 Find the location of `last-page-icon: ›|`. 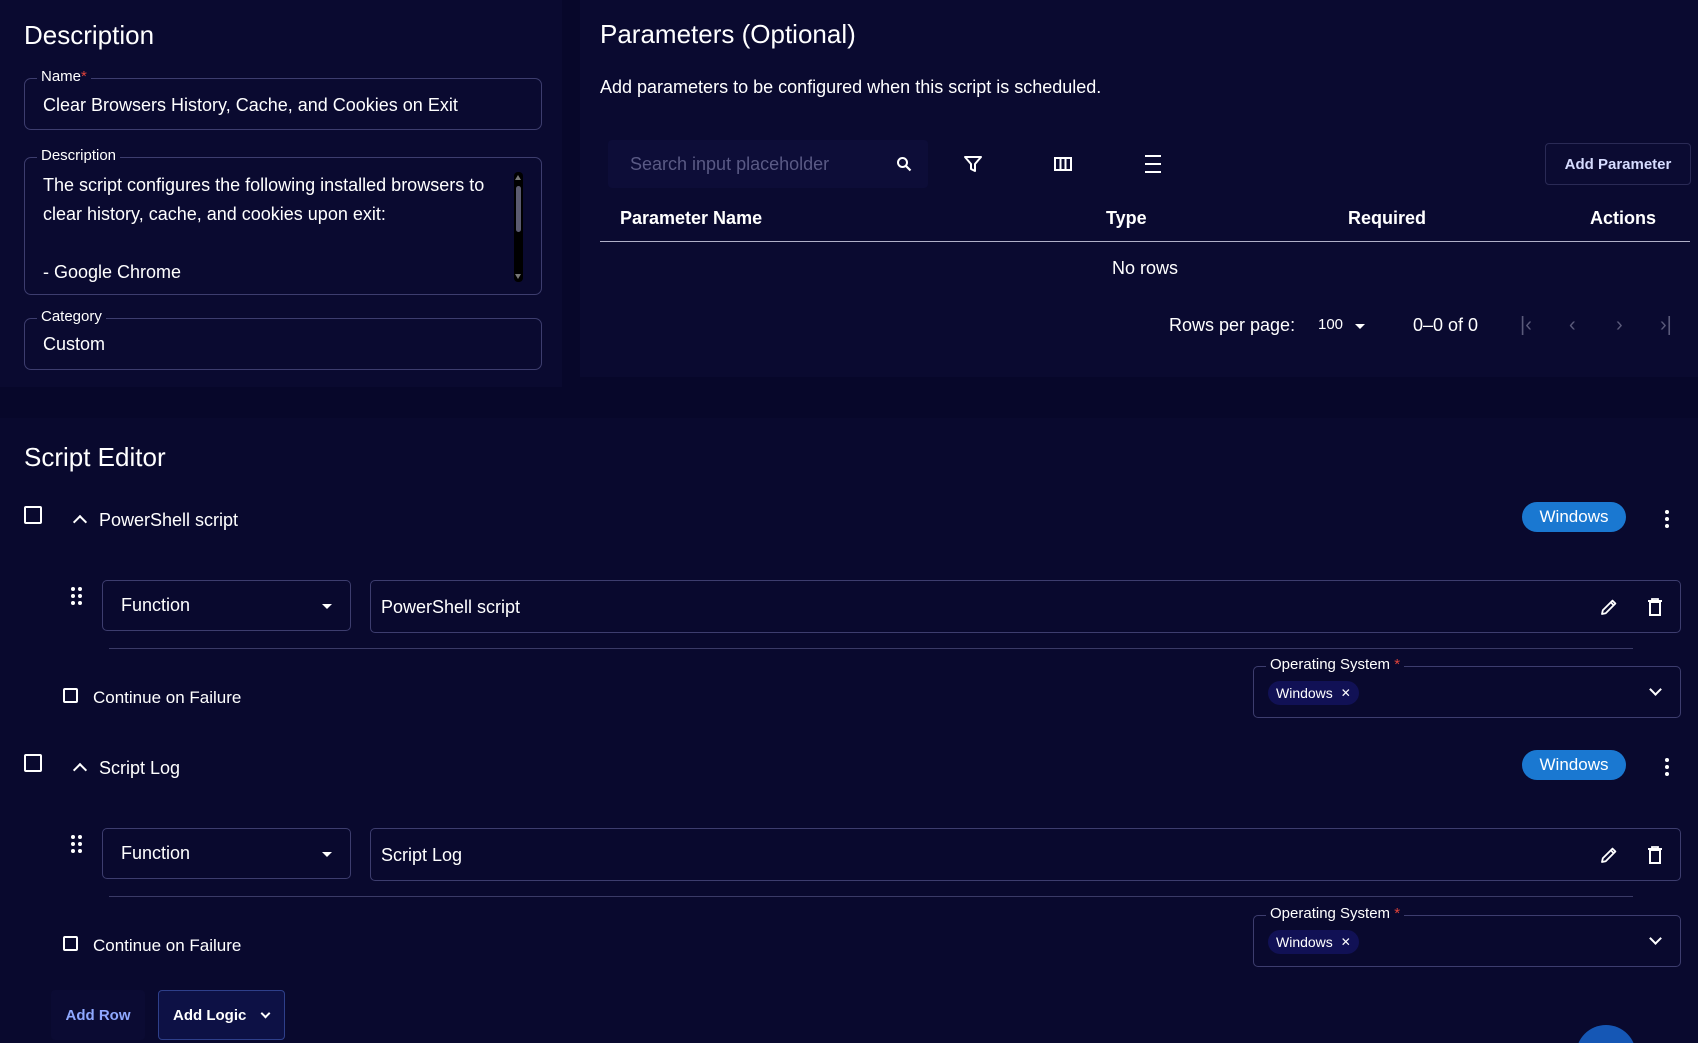

last-page-icon: ›| is located at coordinates (1666, 325).